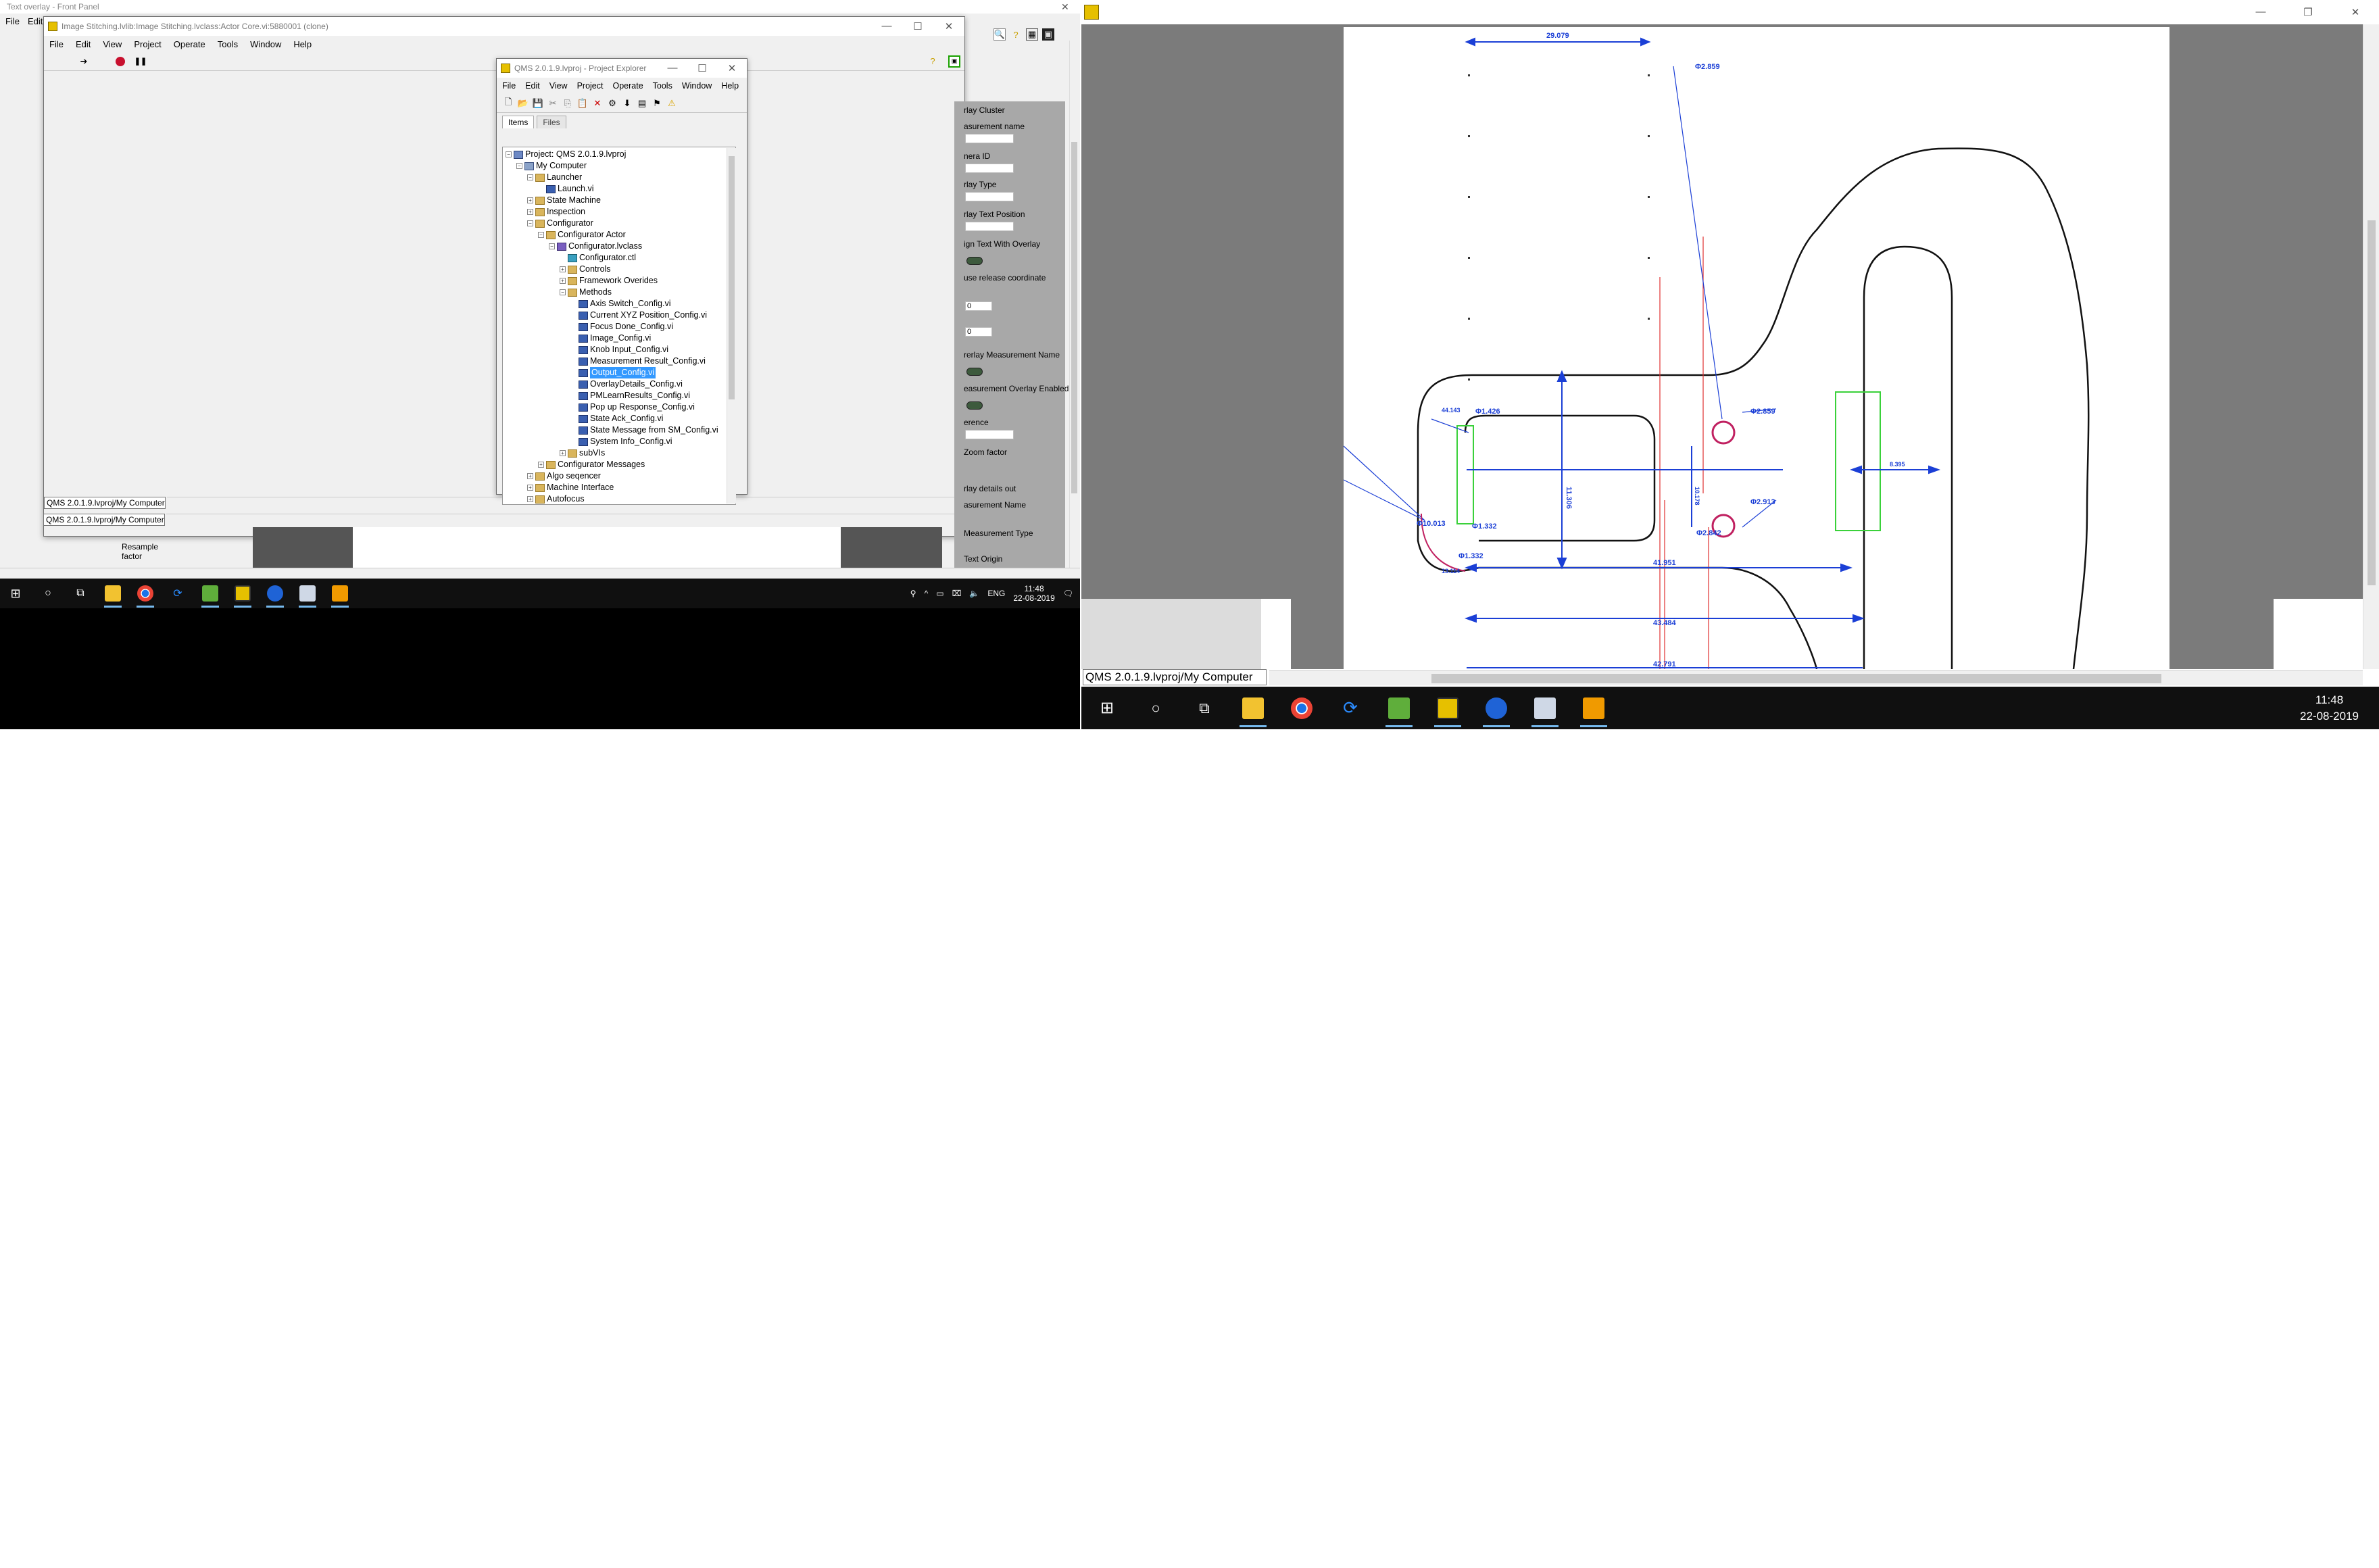 Image resolution: width=2379 pixels, height=1568 pixels. Describe the element at coordinates (613, 372) in the screenshot. I see `tree-item: Output_Config.vi` at that location.